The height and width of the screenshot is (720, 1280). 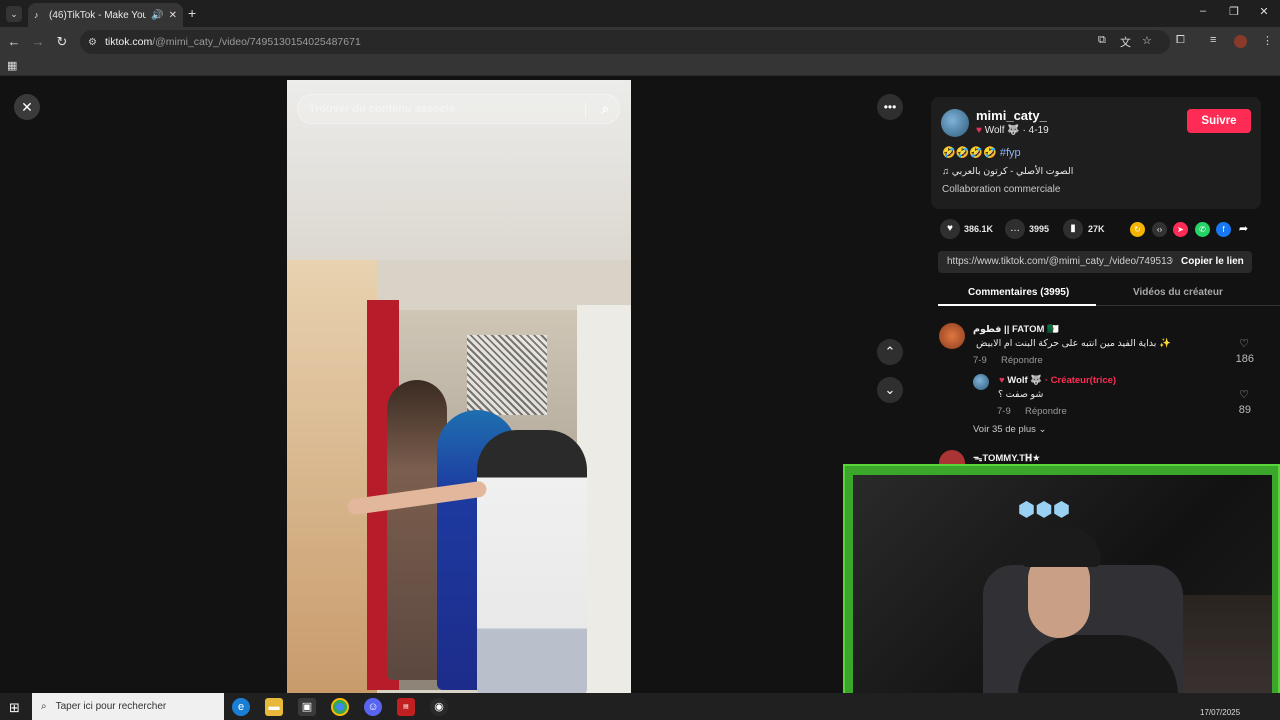 I want to click on tab-title: (46)TikTok - Make Your Day, so click(x=98, y=15).